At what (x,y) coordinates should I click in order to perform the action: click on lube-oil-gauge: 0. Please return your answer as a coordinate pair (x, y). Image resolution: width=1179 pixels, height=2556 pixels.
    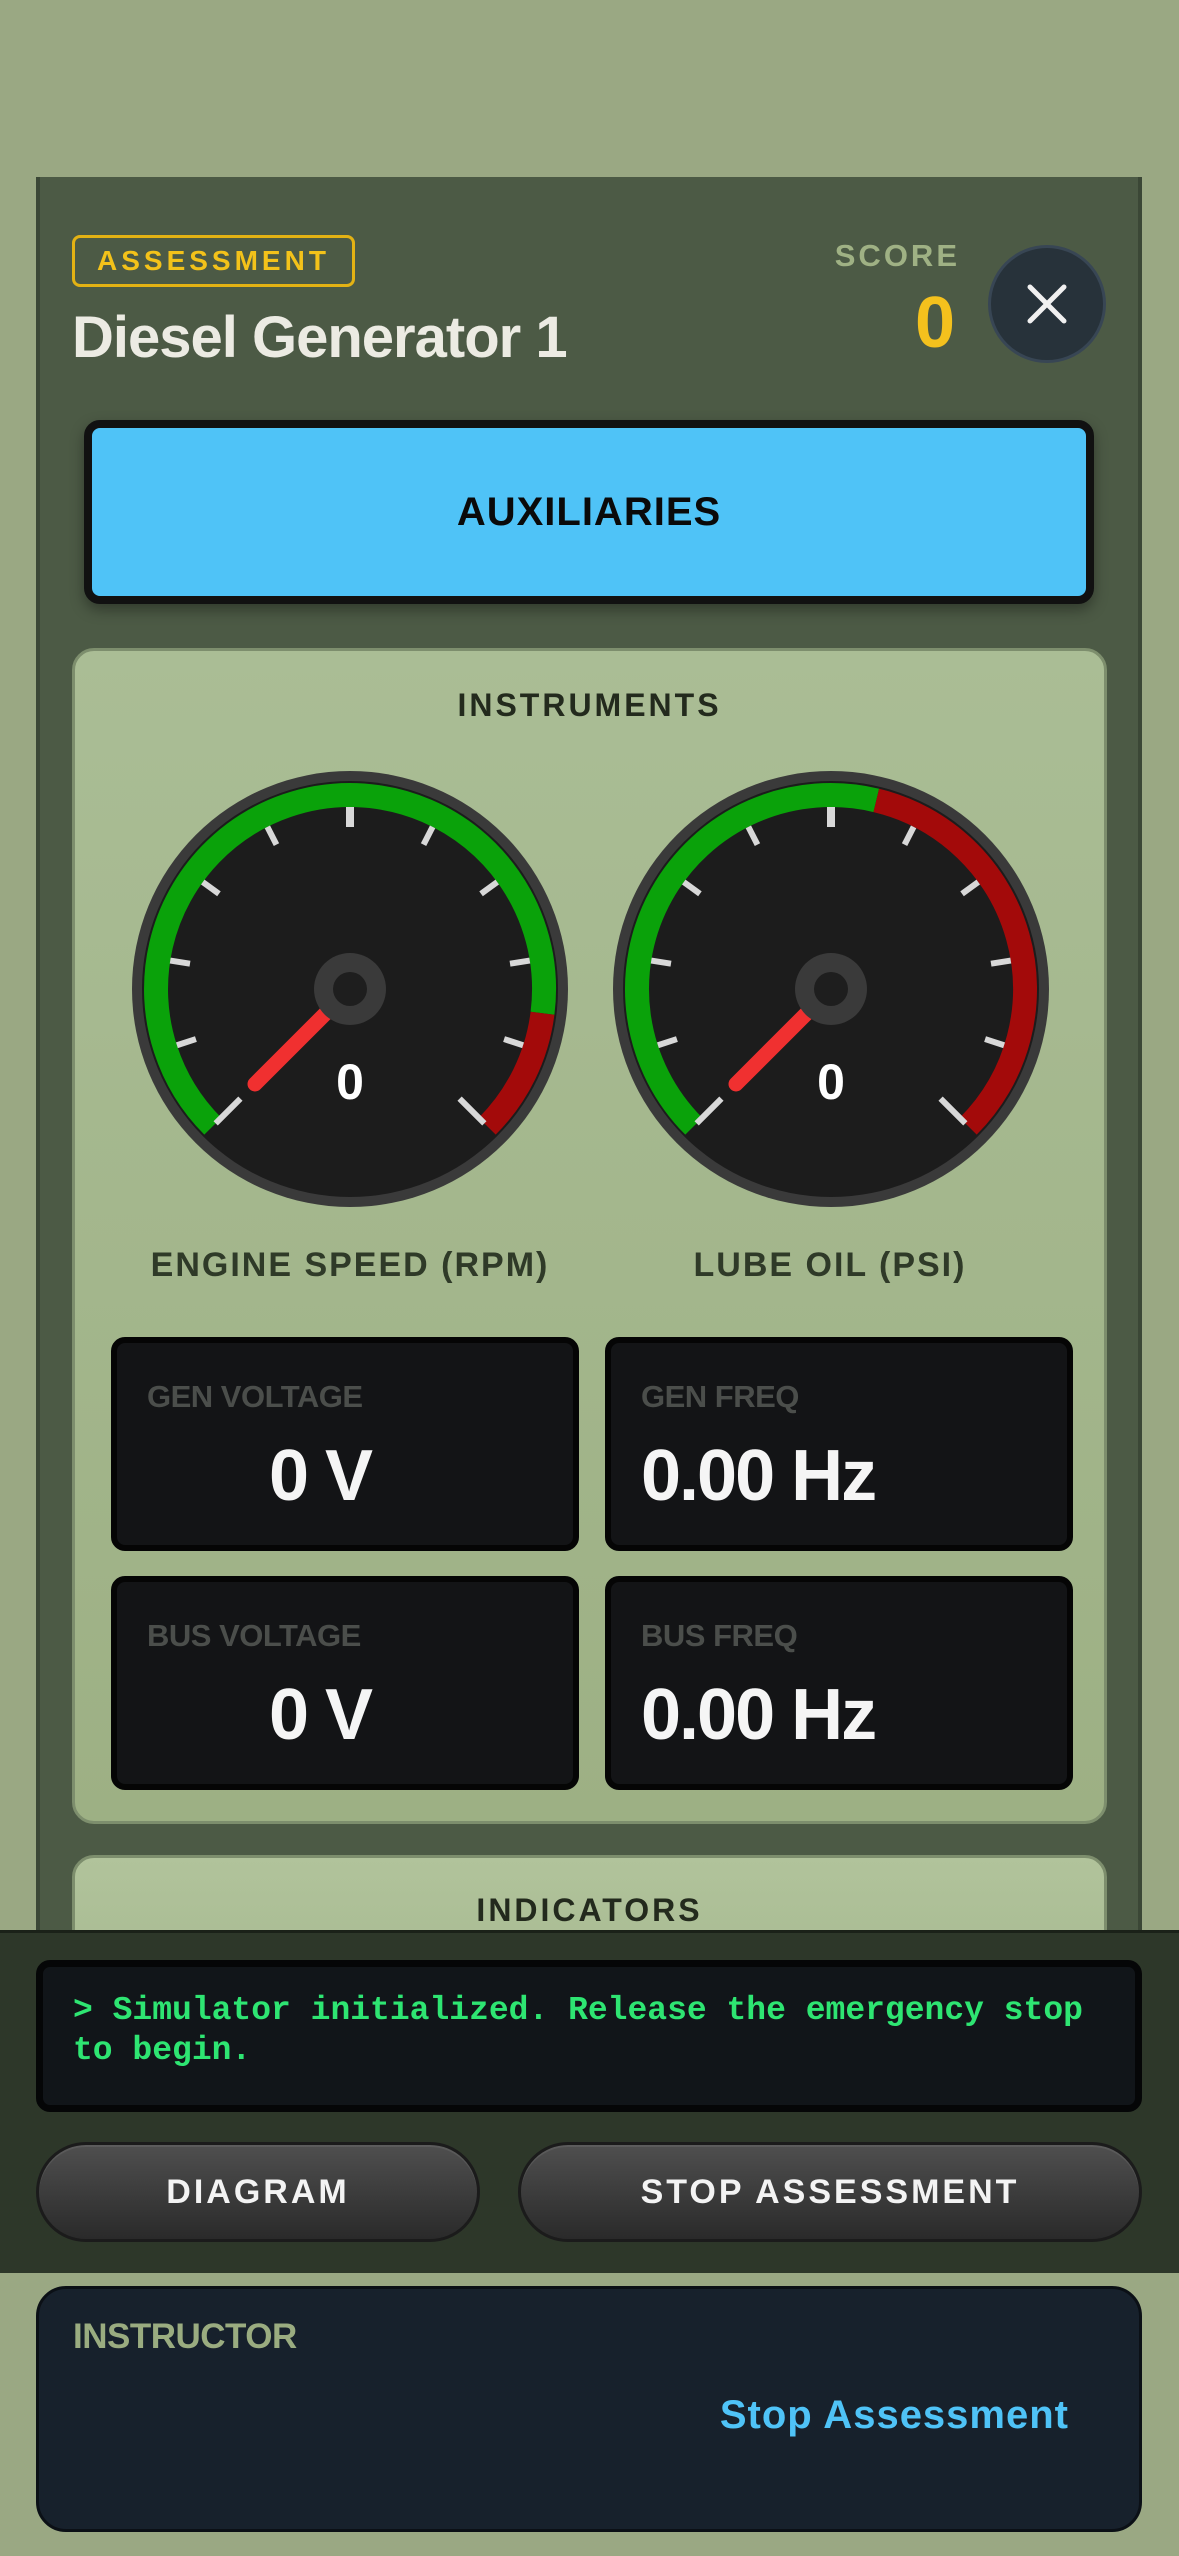
    Looking at the image, I should click on (831, 989).